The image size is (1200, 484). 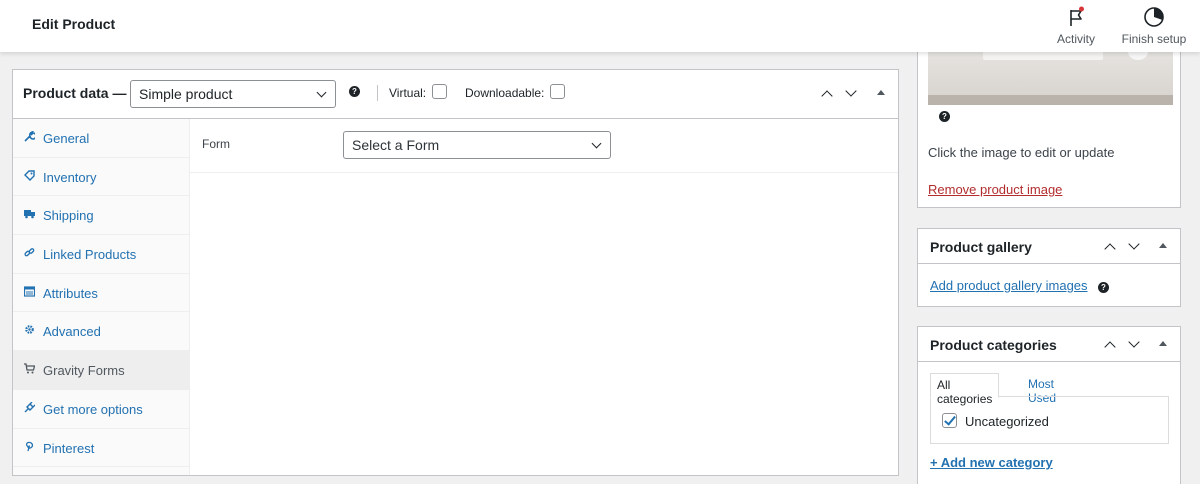 What do you see at coordinates (29, 329) in the screenshot?
I see `gear-icon` at bounding box center [29, 329].